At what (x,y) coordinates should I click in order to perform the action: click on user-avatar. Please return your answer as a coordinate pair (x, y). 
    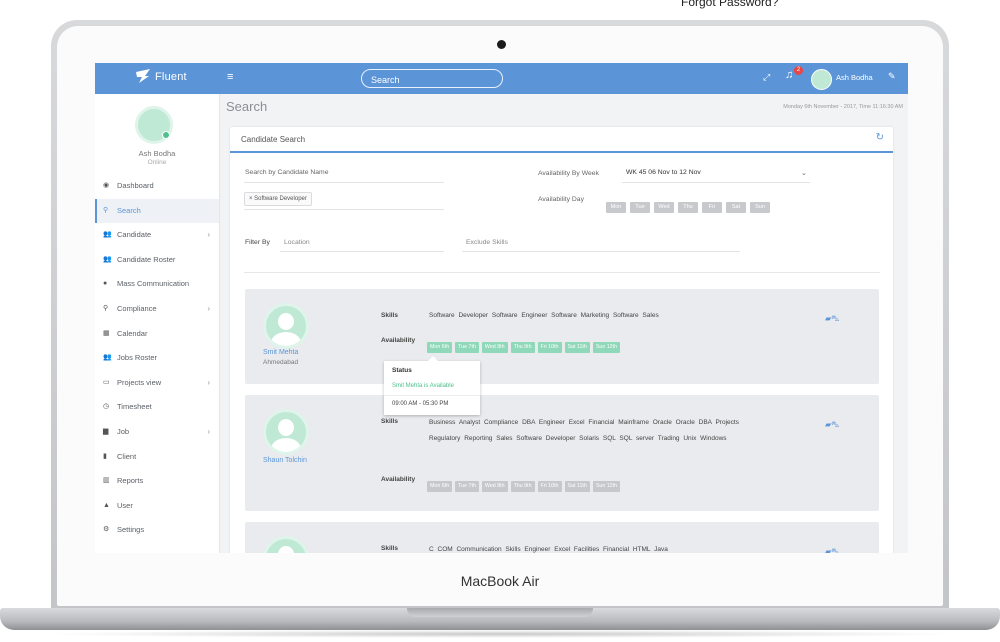
    Looking at the image, I should click on (821, 79).